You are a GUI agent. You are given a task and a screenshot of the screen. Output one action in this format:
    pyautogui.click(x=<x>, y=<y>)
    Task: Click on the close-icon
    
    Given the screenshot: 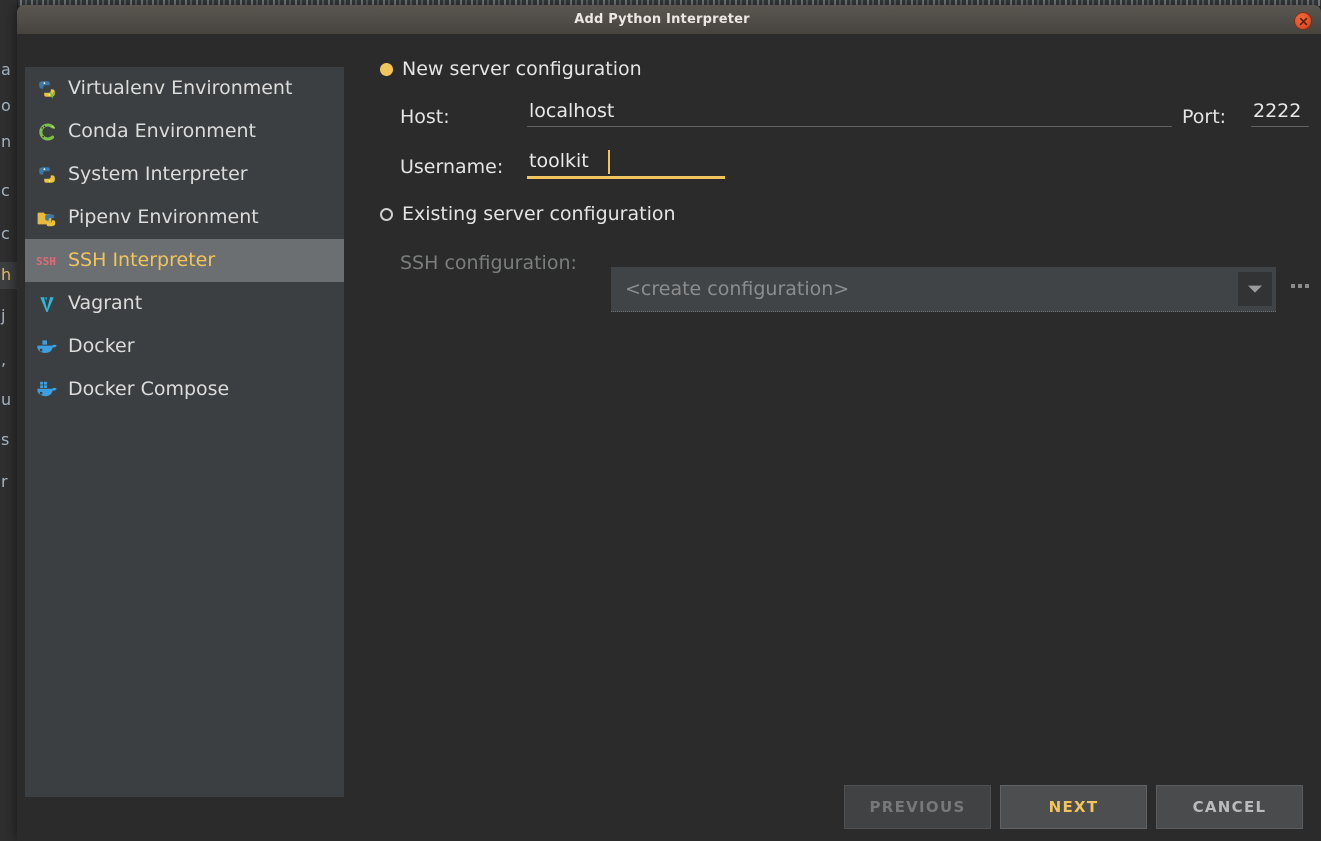 What is the action you would take?
    pyautogui.click(x=1303, y=21)
    